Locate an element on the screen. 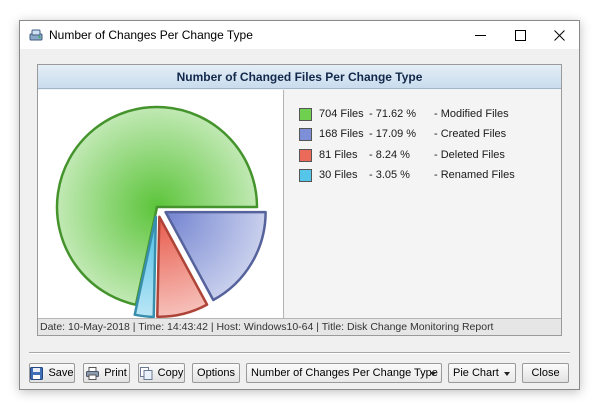  report-type-value: Number of Changes Per Change Type is located at coordinates (344, 373).